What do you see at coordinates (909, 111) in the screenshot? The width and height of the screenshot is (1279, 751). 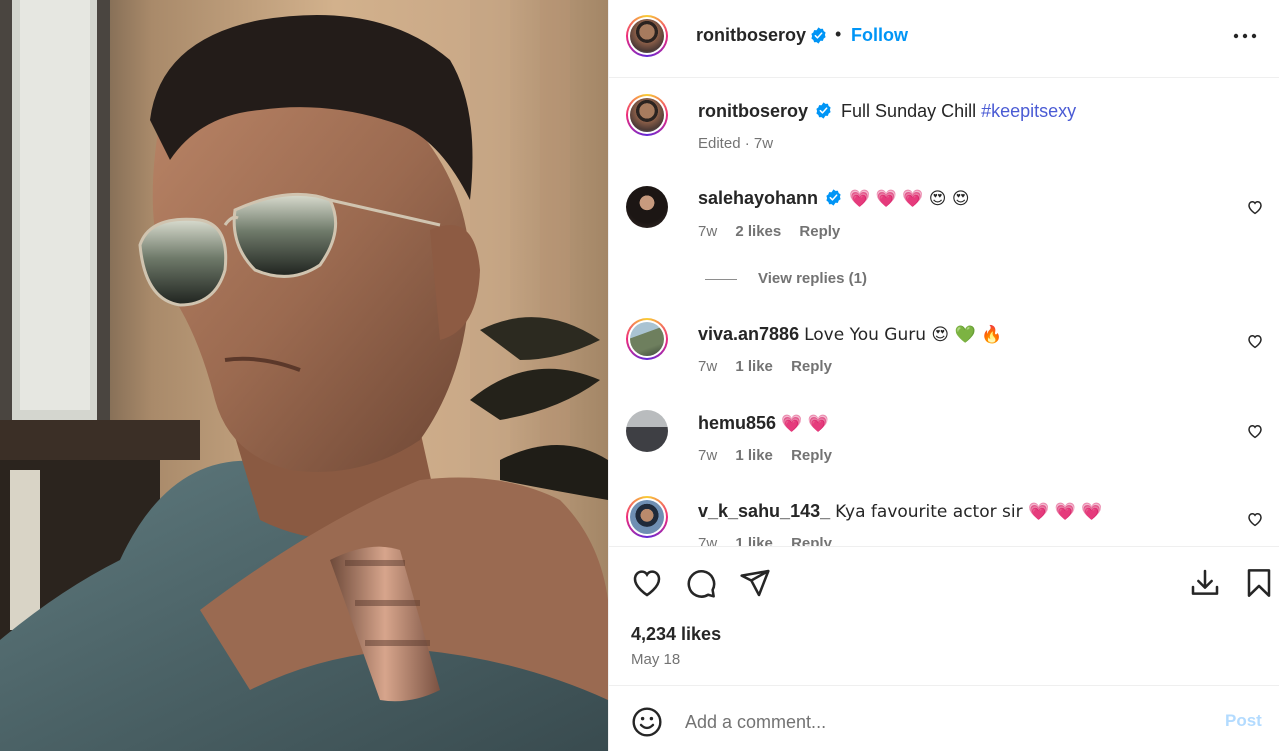 I see `caption-body: Full Sunday Chill` at bounding box center [909, 111].